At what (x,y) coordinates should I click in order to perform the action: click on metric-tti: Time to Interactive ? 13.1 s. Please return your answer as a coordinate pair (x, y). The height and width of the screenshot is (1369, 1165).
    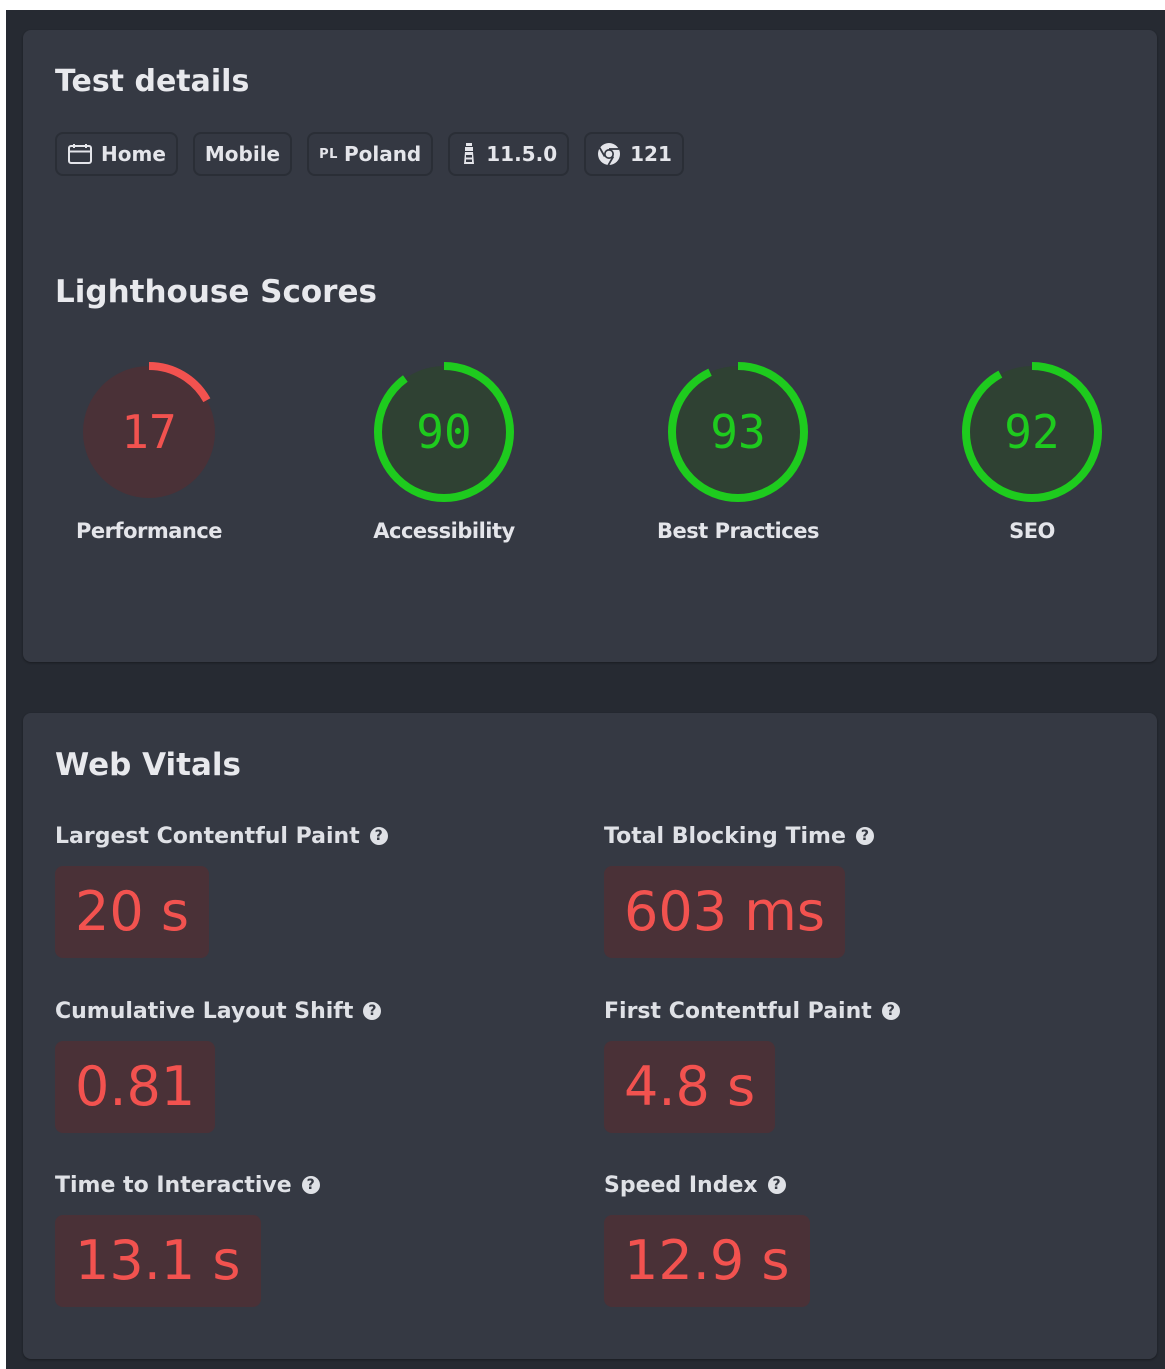
    Looking at the image, I should click on (187, 1238).